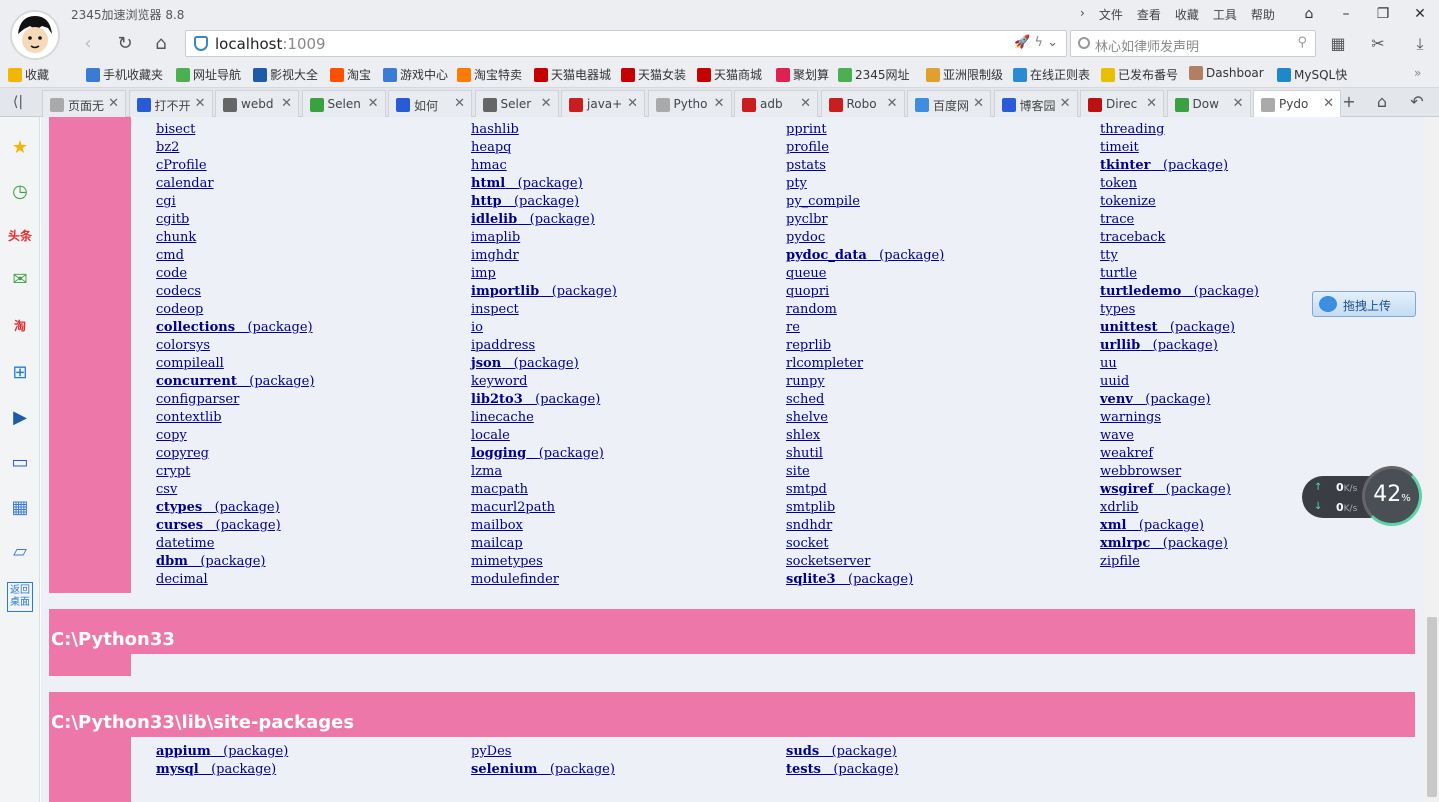  I want to click on module-link: suds (package), so click(842, 752).